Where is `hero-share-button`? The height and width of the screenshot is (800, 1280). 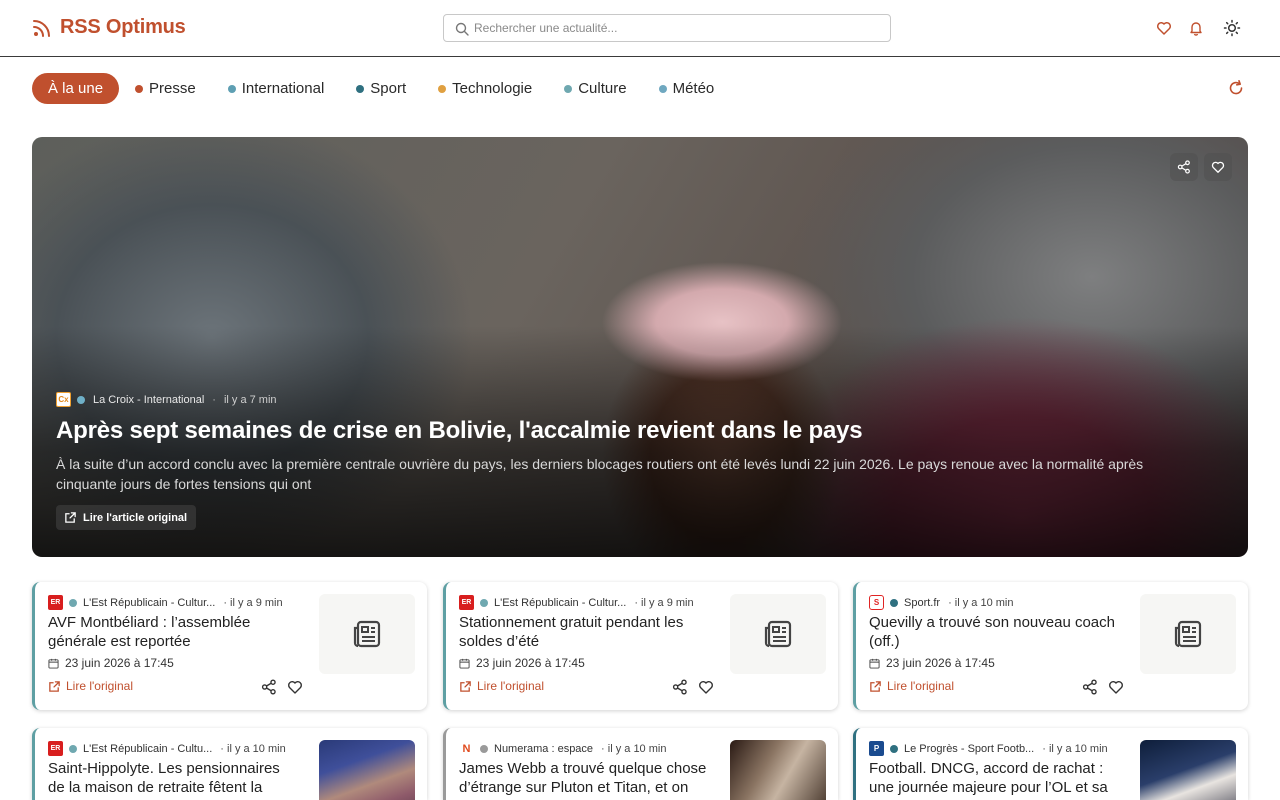
hero-share-button is located at coordinates (1184, 167).